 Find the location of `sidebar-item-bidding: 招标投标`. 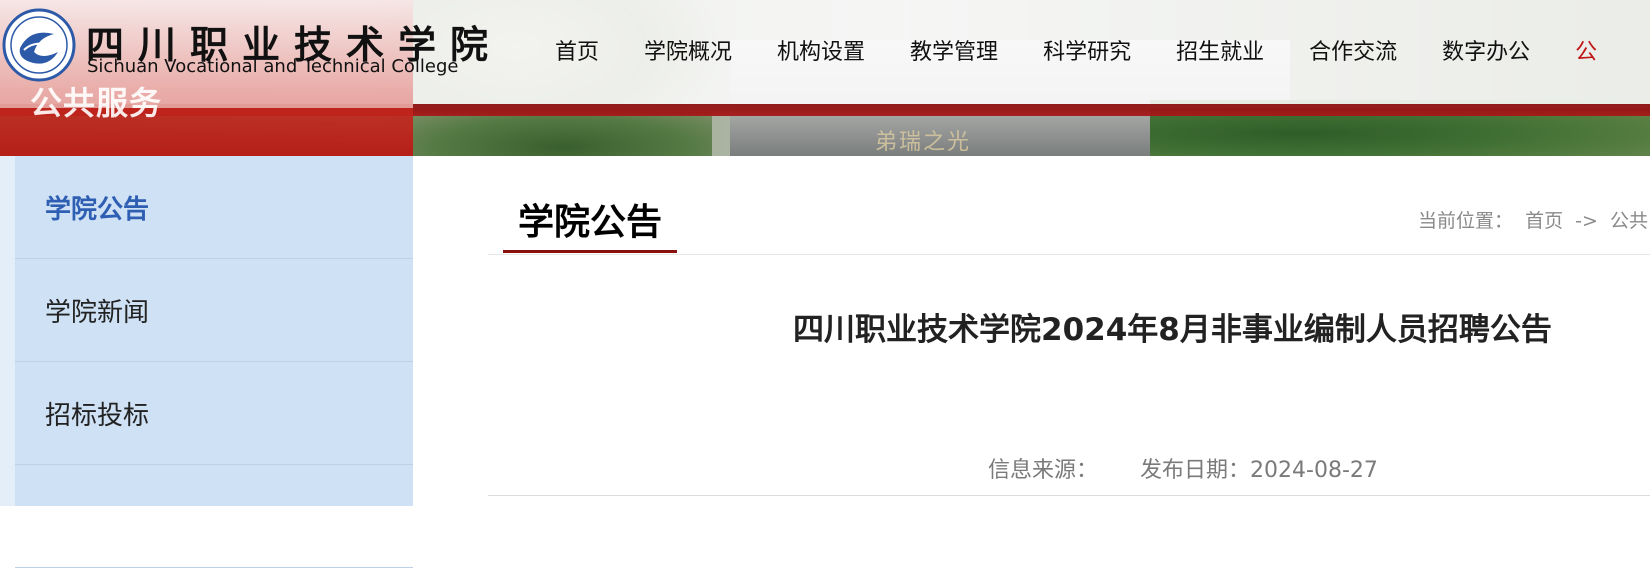

sidebar-item-bidding: 招标投标 is located at coordinates (214, 413).